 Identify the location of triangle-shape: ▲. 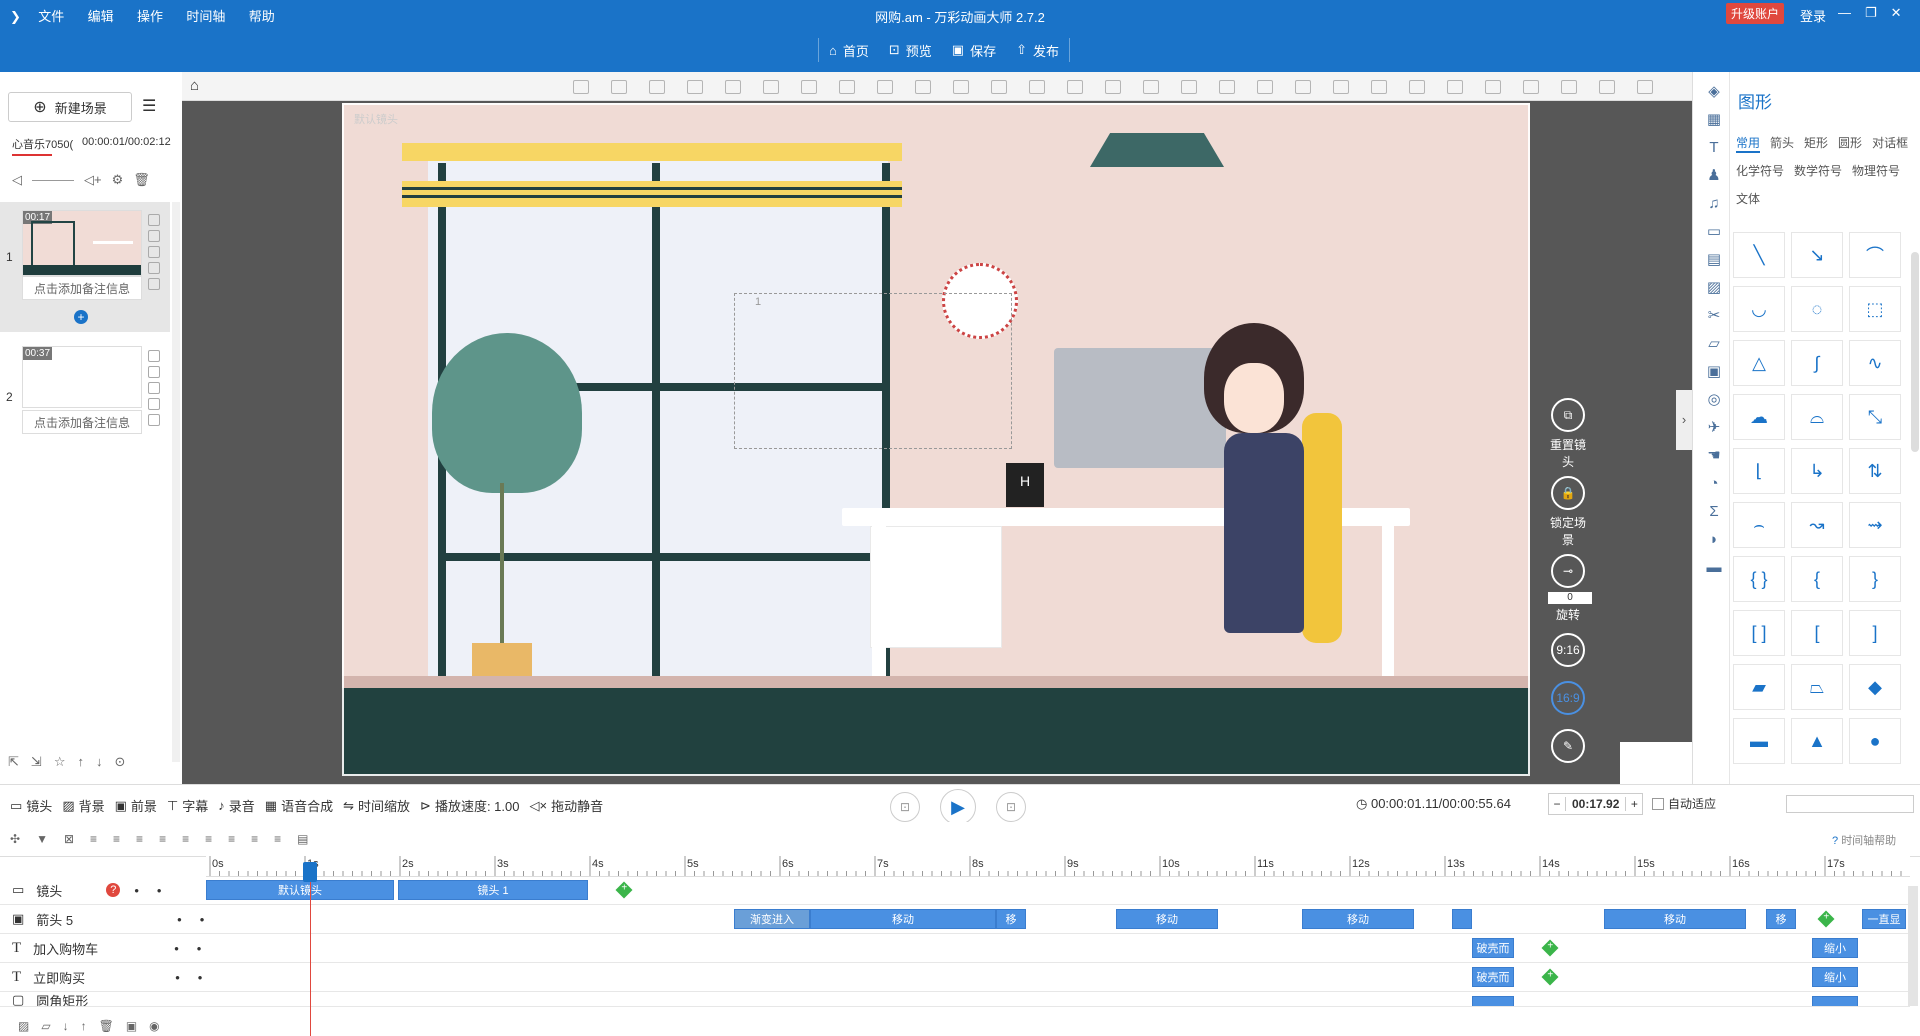
(1817, 741).